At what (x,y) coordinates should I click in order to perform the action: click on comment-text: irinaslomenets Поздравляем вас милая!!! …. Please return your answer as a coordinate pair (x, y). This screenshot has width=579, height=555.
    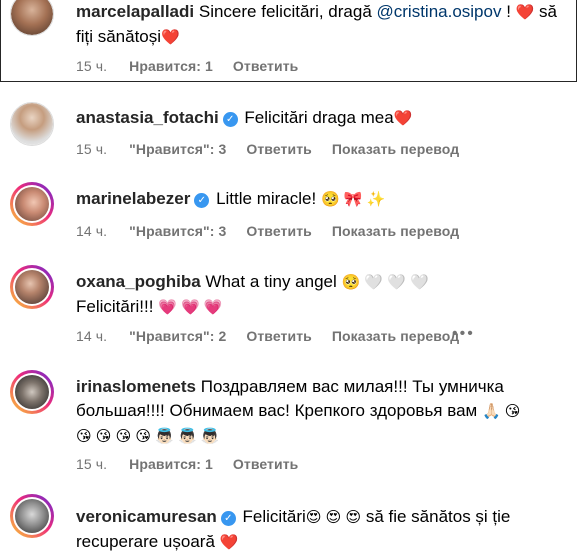
    Looking at the image, I should click on (298, 411).